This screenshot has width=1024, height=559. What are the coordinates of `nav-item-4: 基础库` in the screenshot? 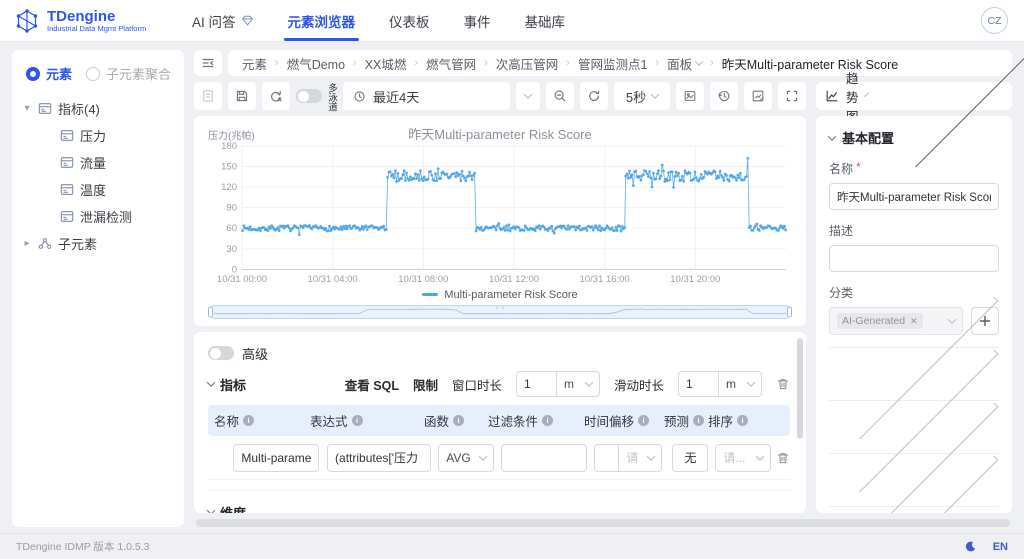 It's located at (545, 20).